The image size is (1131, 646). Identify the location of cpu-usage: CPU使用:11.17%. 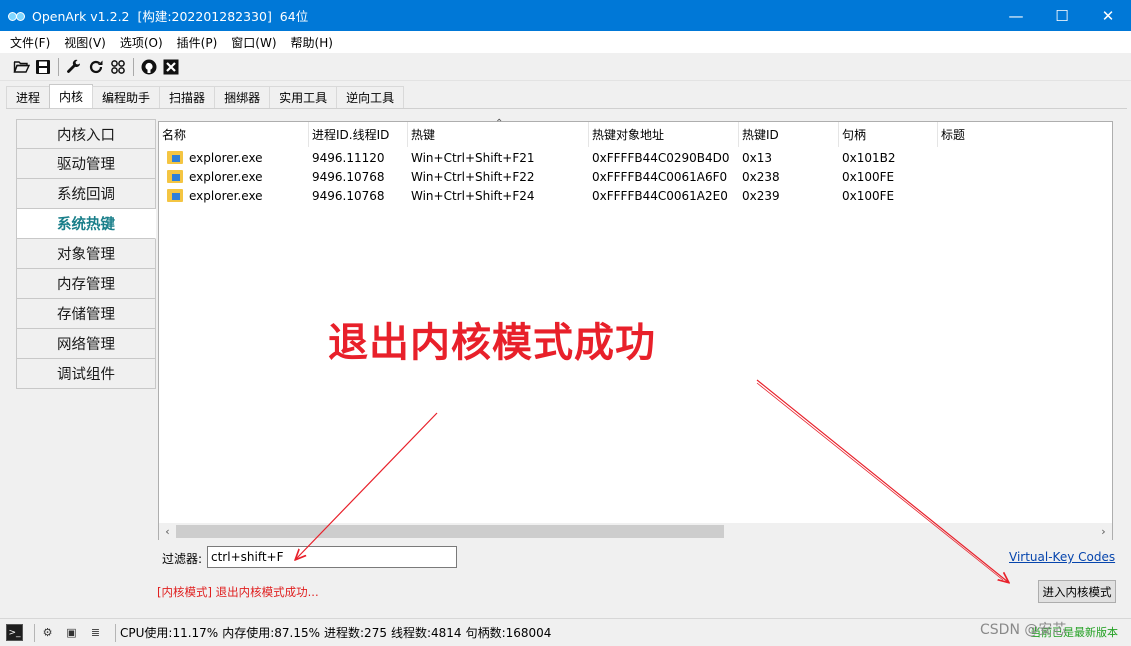
(169, 633).